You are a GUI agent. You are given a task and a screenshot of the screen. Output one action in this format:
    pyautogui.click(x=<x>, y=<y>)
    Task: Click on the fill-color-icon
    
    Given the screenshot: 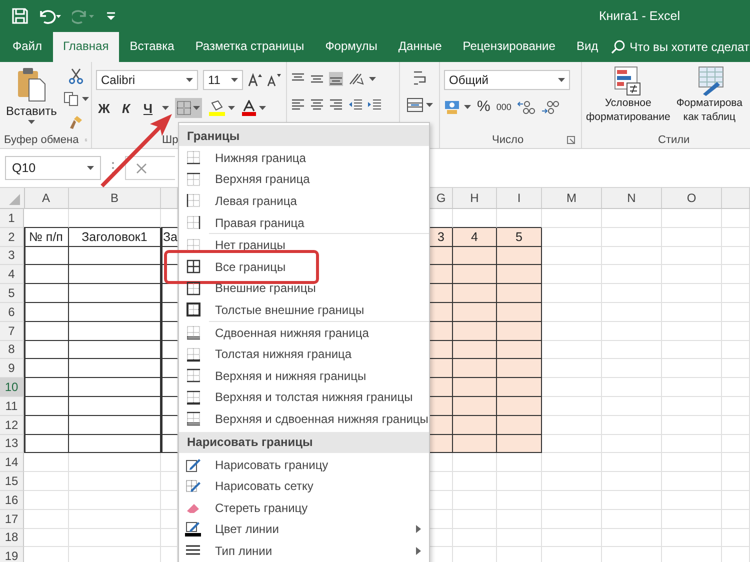 What is the action you would take?
    pyautogui.click(x=217, y=108)
    